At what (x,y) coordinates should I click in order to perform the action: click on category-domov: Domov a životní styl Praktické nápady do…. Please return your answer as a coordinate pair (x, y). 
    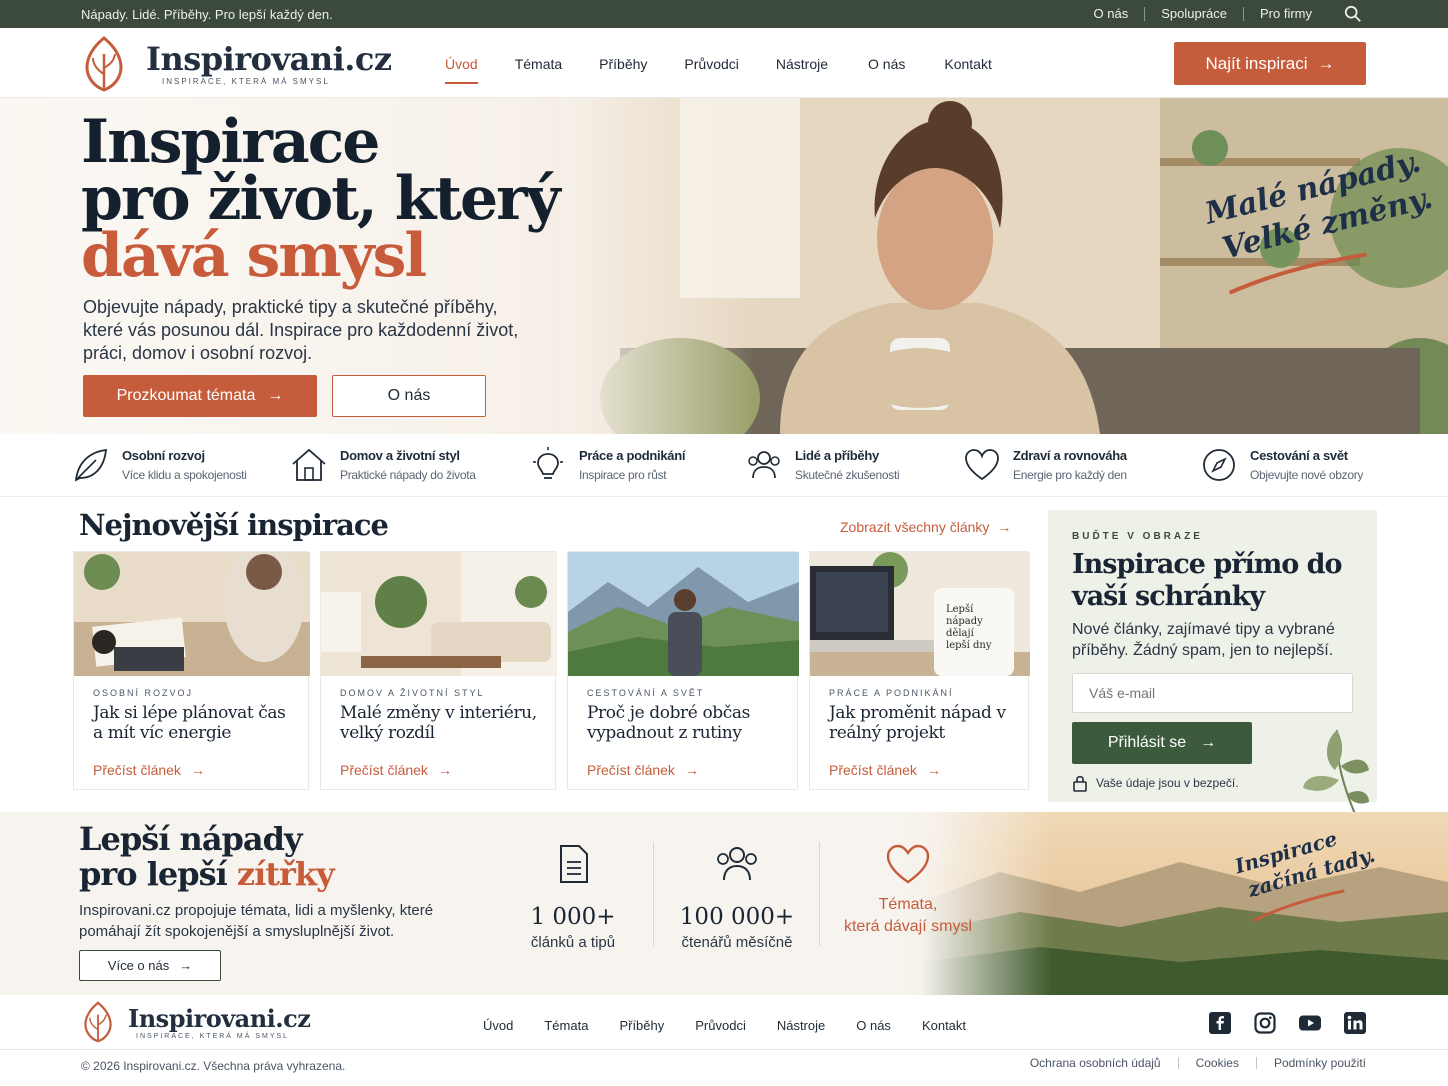
    Looking at the image, I should click on (400, 466).